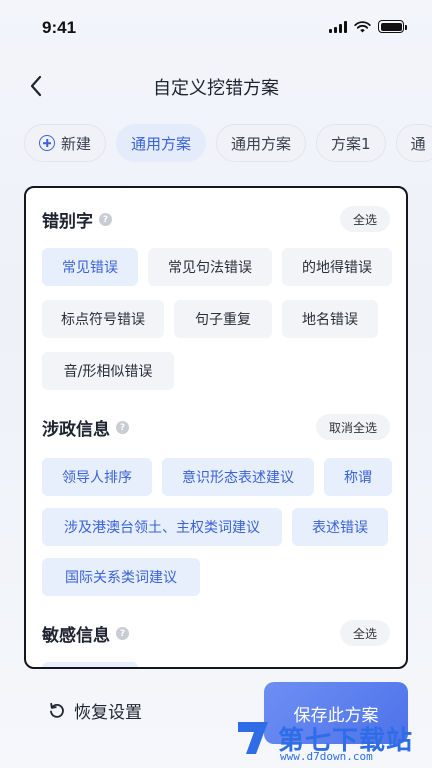 This screenshot has height=768, width=432. I want to click on chip-territory-sovereignty: 涉及港澳台领土、主权类词建议, so click(162, 527).